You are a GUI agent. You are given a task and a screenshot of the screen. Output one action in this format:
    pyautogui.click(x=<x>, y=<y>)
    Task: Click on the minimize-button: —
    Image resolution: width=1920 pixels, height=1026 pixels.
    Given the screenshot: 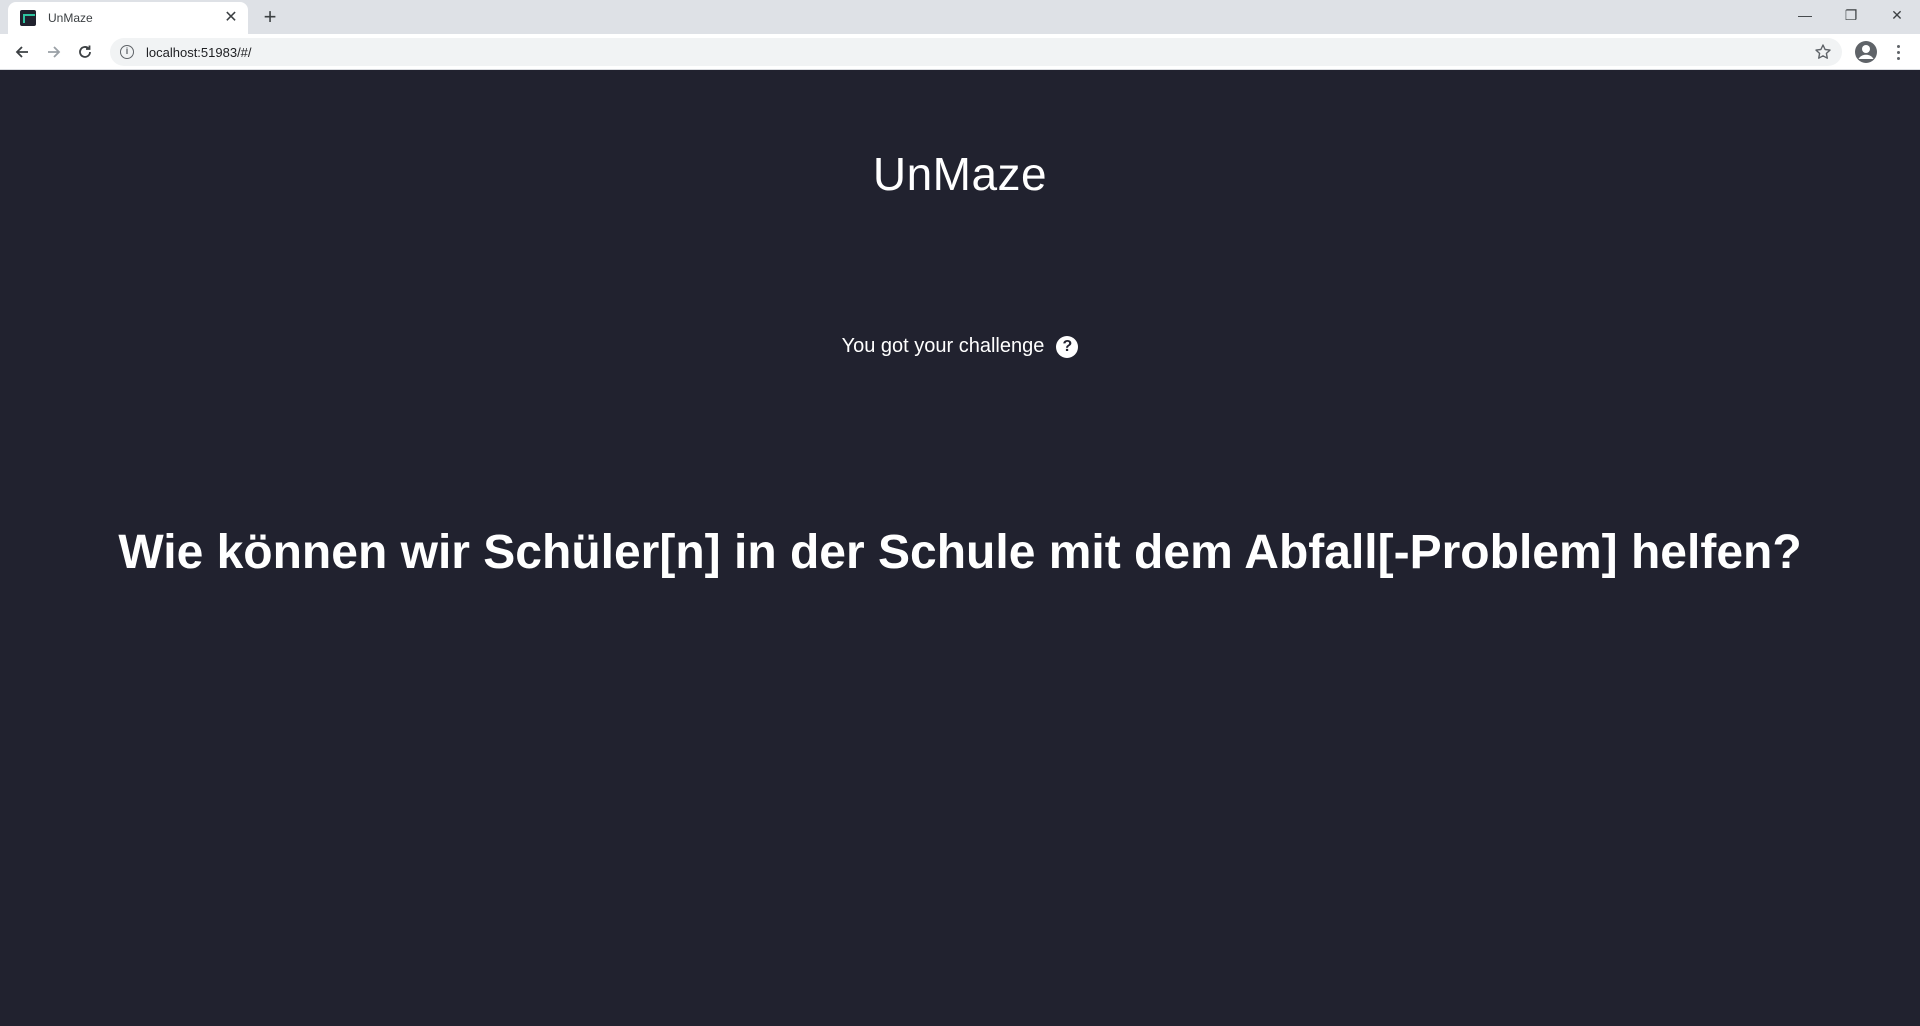 What is the action you would take?
    pyautogui.click(x=1805, y=15)
    